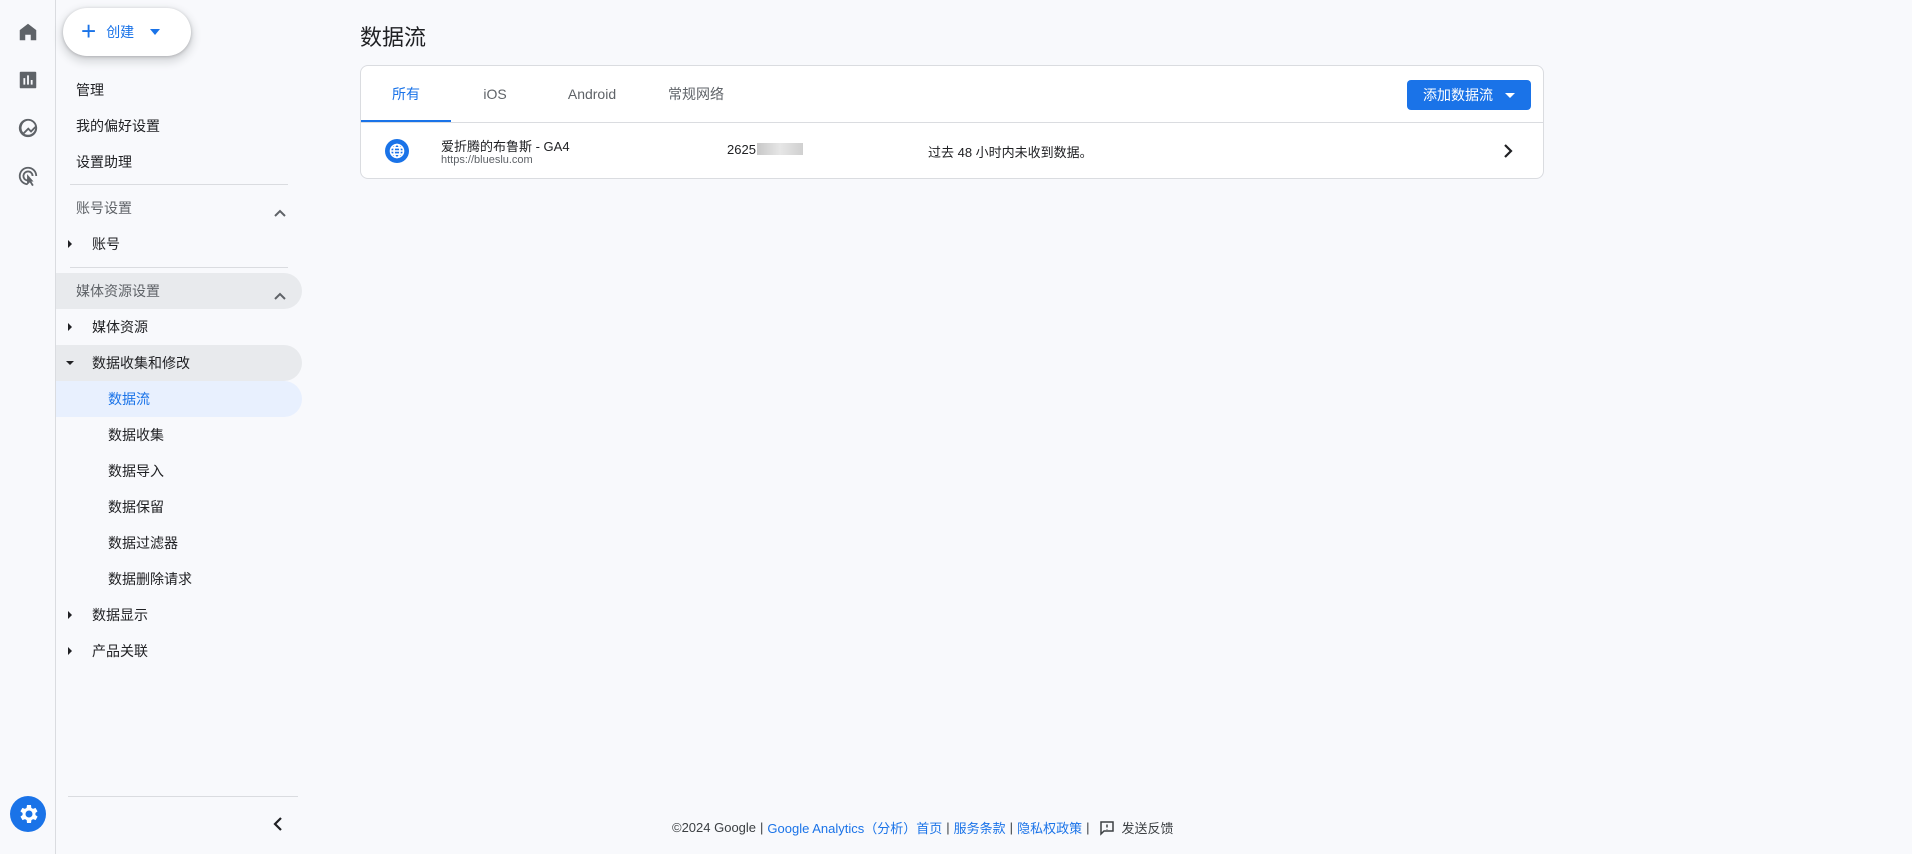 This screenshot has height=854, width=1912. I want to click on explore-icon, so click(28, 128).